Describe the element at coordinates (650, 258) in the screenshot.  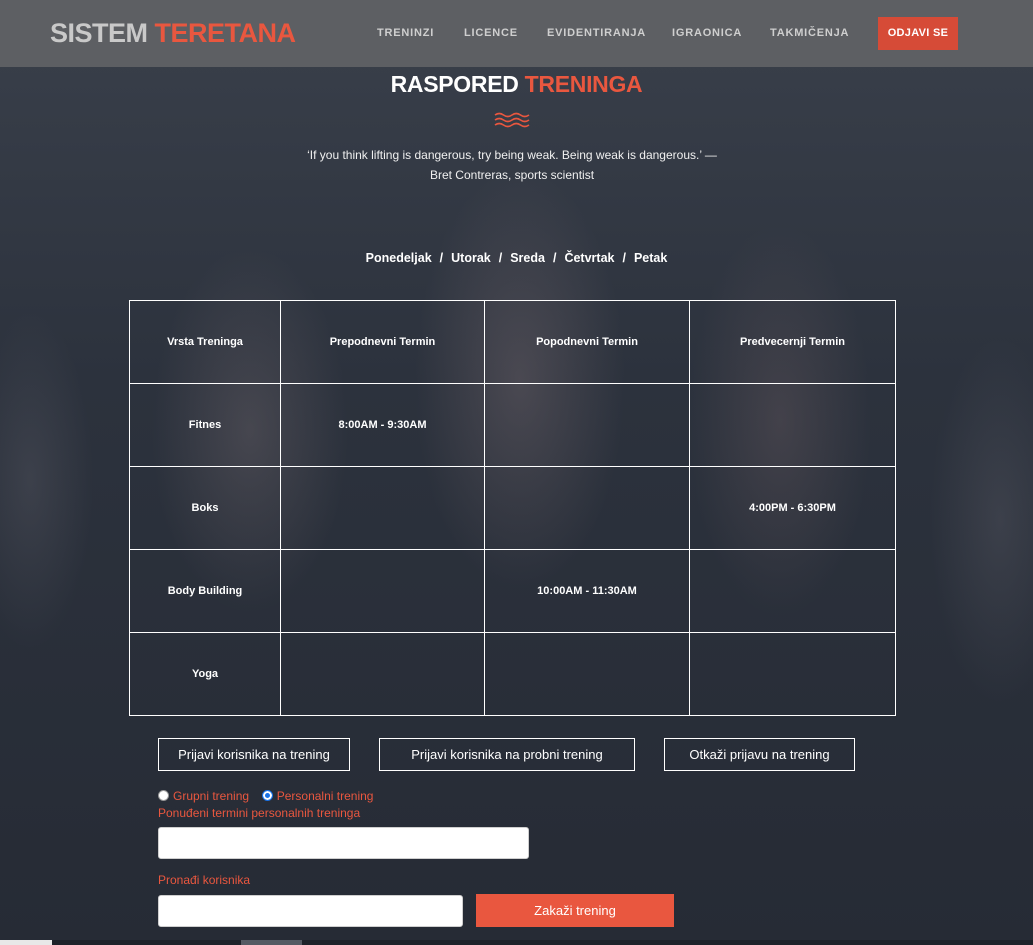
I see `day-petak: Petak` at that location.